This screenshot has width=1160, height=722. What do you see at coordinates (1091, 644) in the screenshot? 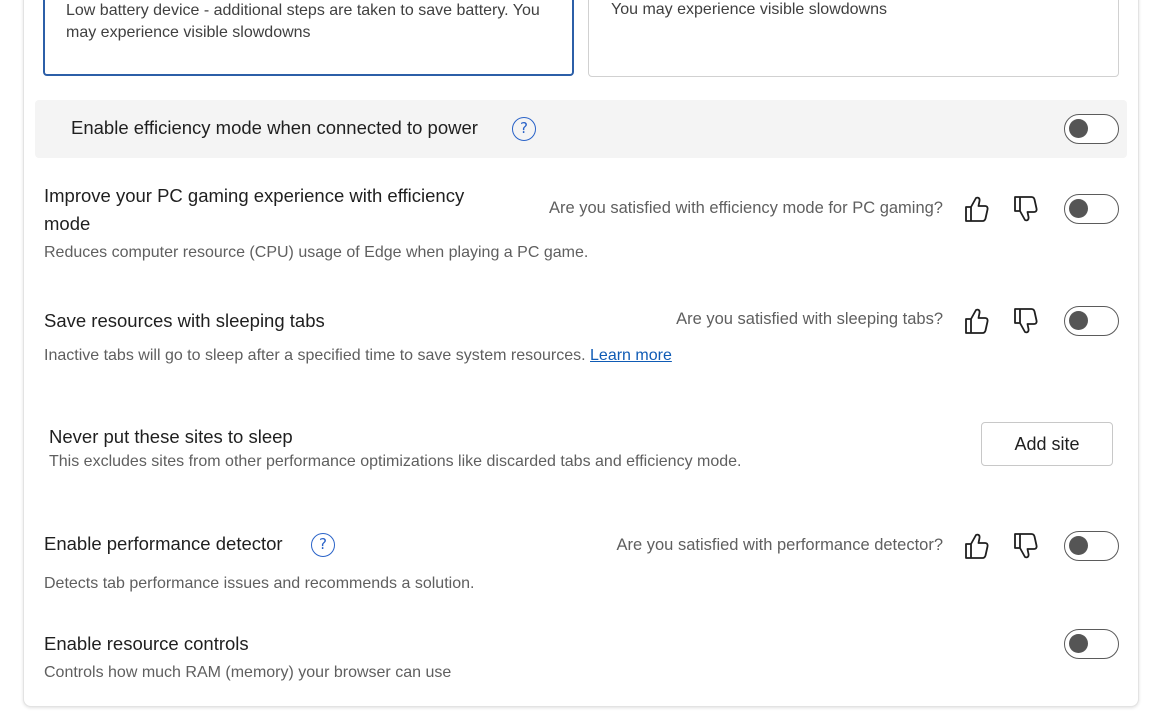
I see `resource-controls-toggle` at bounding box center [1091, 644].